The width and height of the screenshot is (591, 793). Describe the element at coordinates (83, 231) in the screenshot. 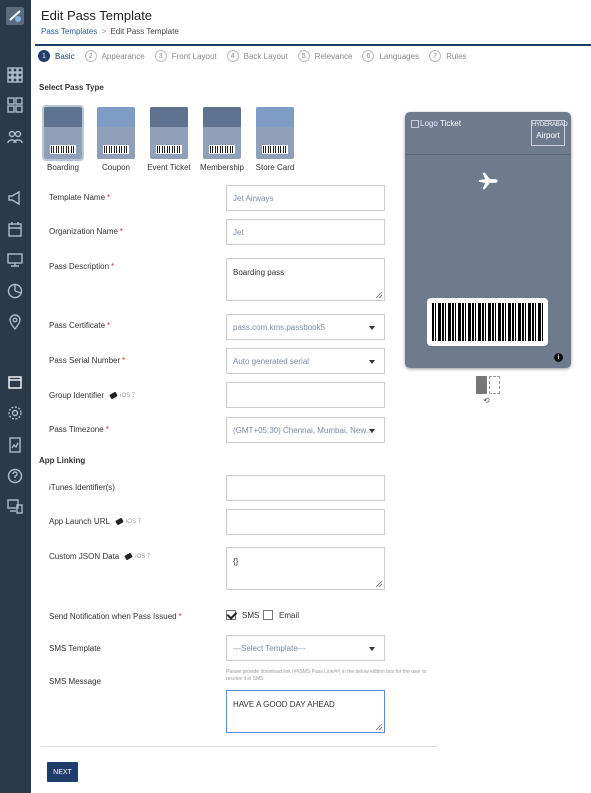

I see `field-label: Organization Name` at that location.